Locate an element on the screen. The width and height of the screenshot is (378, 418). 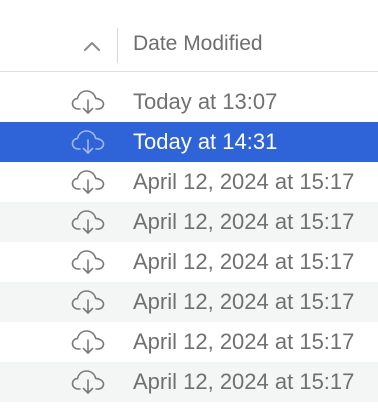
file-row-selected: Today at 14:31 is located at coordinates (189, 142).